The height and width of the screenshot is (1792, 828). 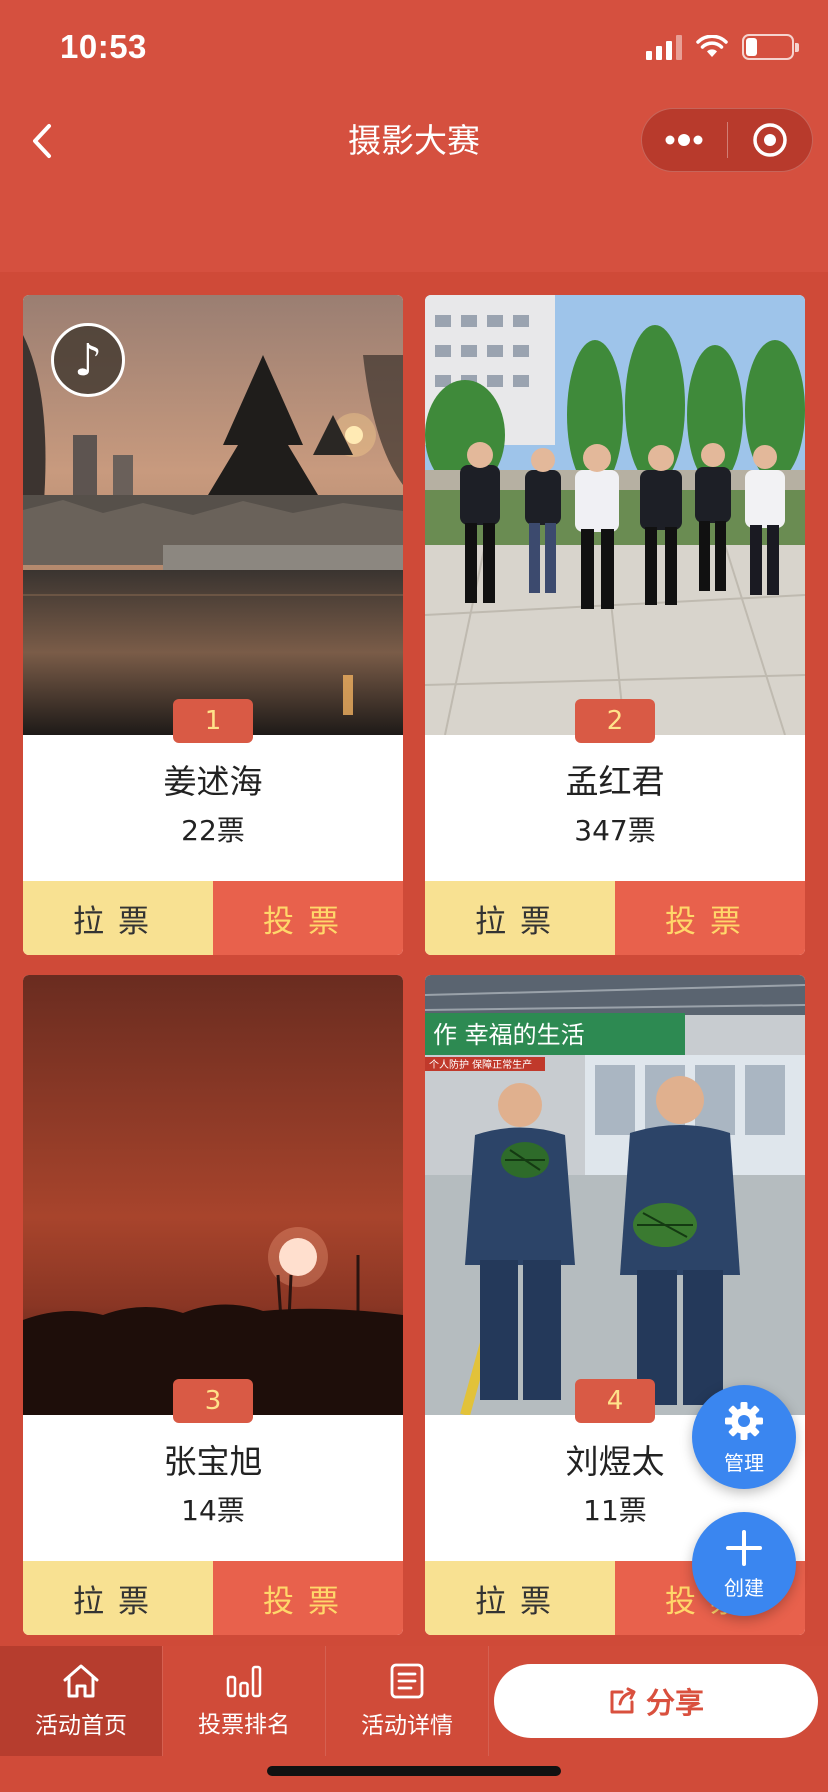 I want to click on banner-small-text: 个人防护 保障正常生产, so click(x=480, y=1064).